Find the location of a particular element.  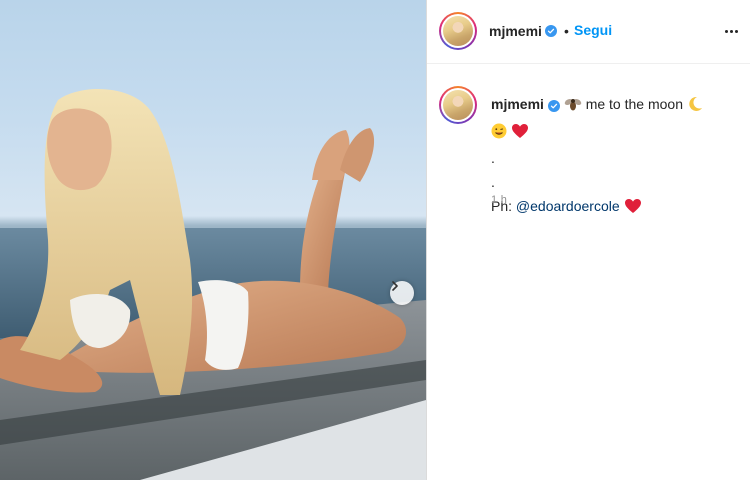

post-timestamp: 1 h is located at coordinates (499, 200).